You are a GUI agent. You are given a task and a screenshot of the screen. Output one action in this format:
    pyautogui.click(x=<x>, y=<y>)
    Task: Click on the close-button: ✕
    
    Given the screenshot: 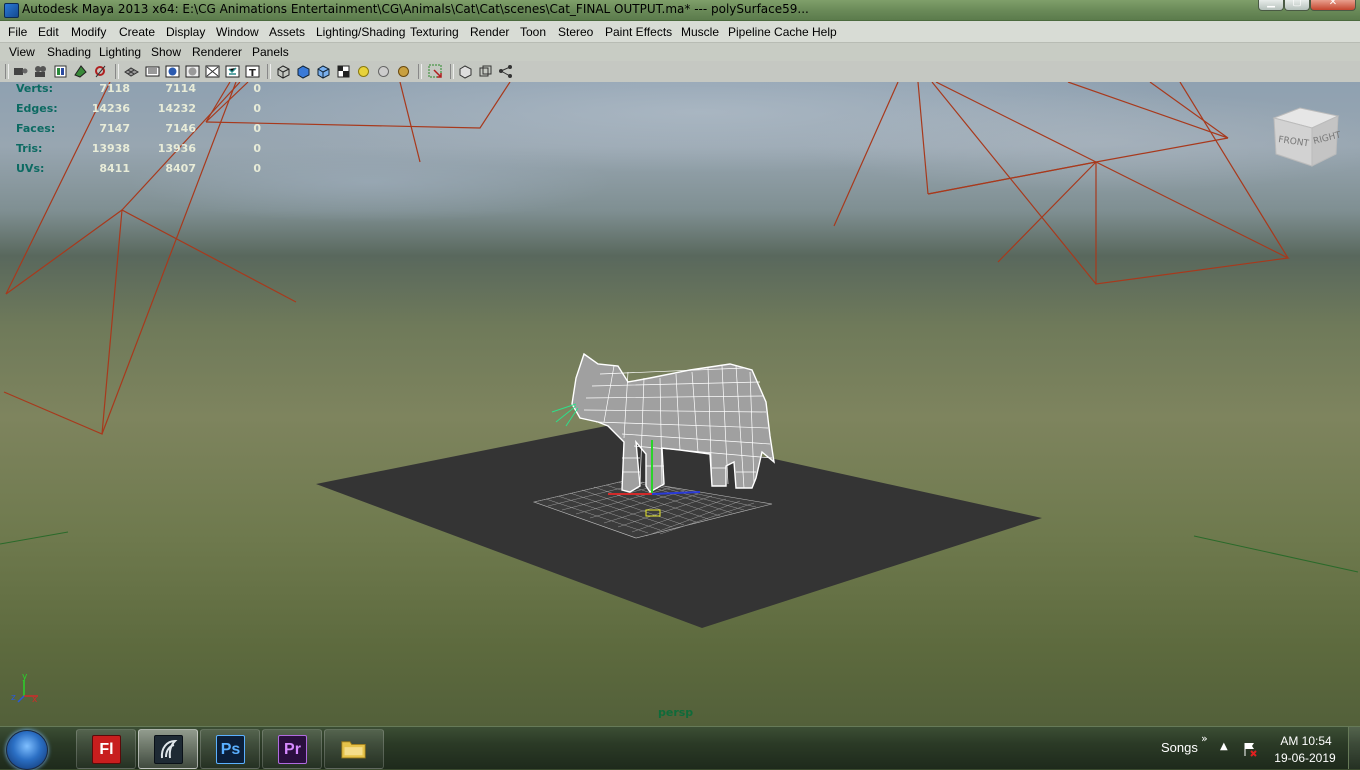 What is the action you would take?
    pyautogui.click(x=1333, y=5)
    